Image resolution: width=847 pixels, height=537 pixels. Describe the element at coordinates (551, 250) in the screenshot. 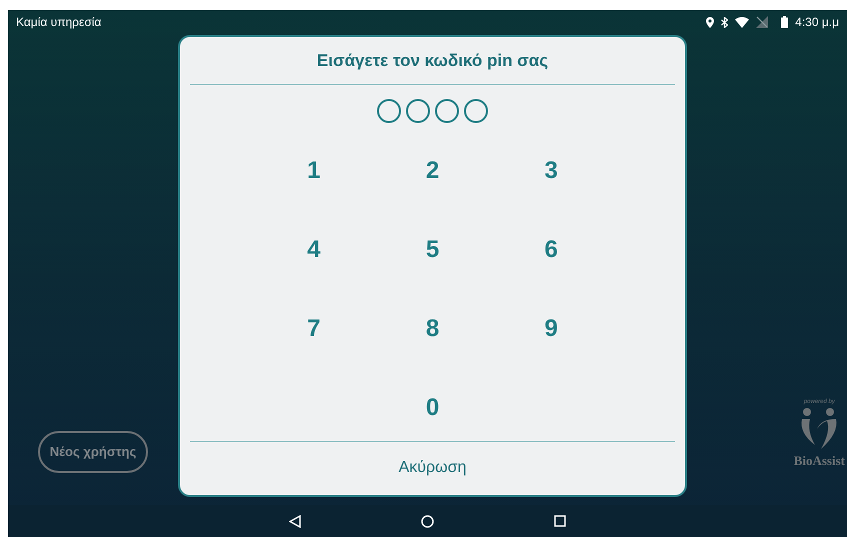

I see `keypad-key: 6` at that location.